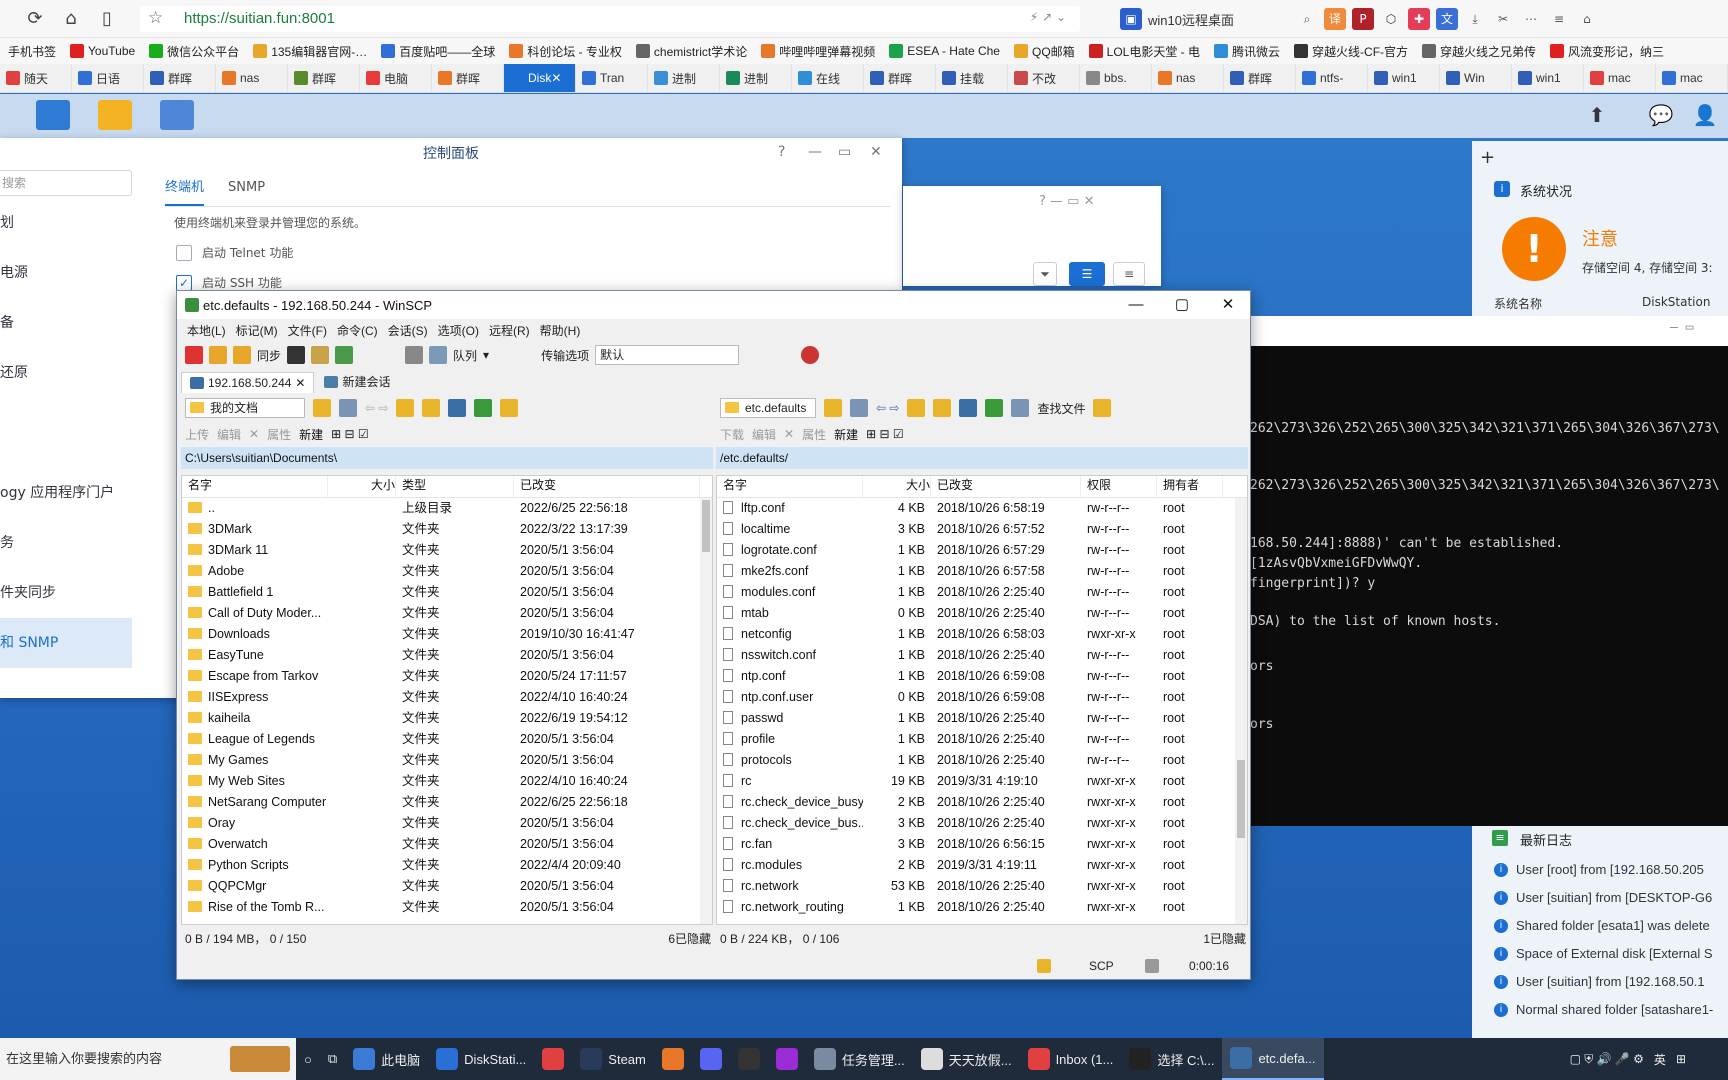 This screenshot has height=1080, width=1728. What do you see at coordinates (560, 330) in the screenshot?
I see `menu-item: 帮助(H)` at bounding box center [560, 330].